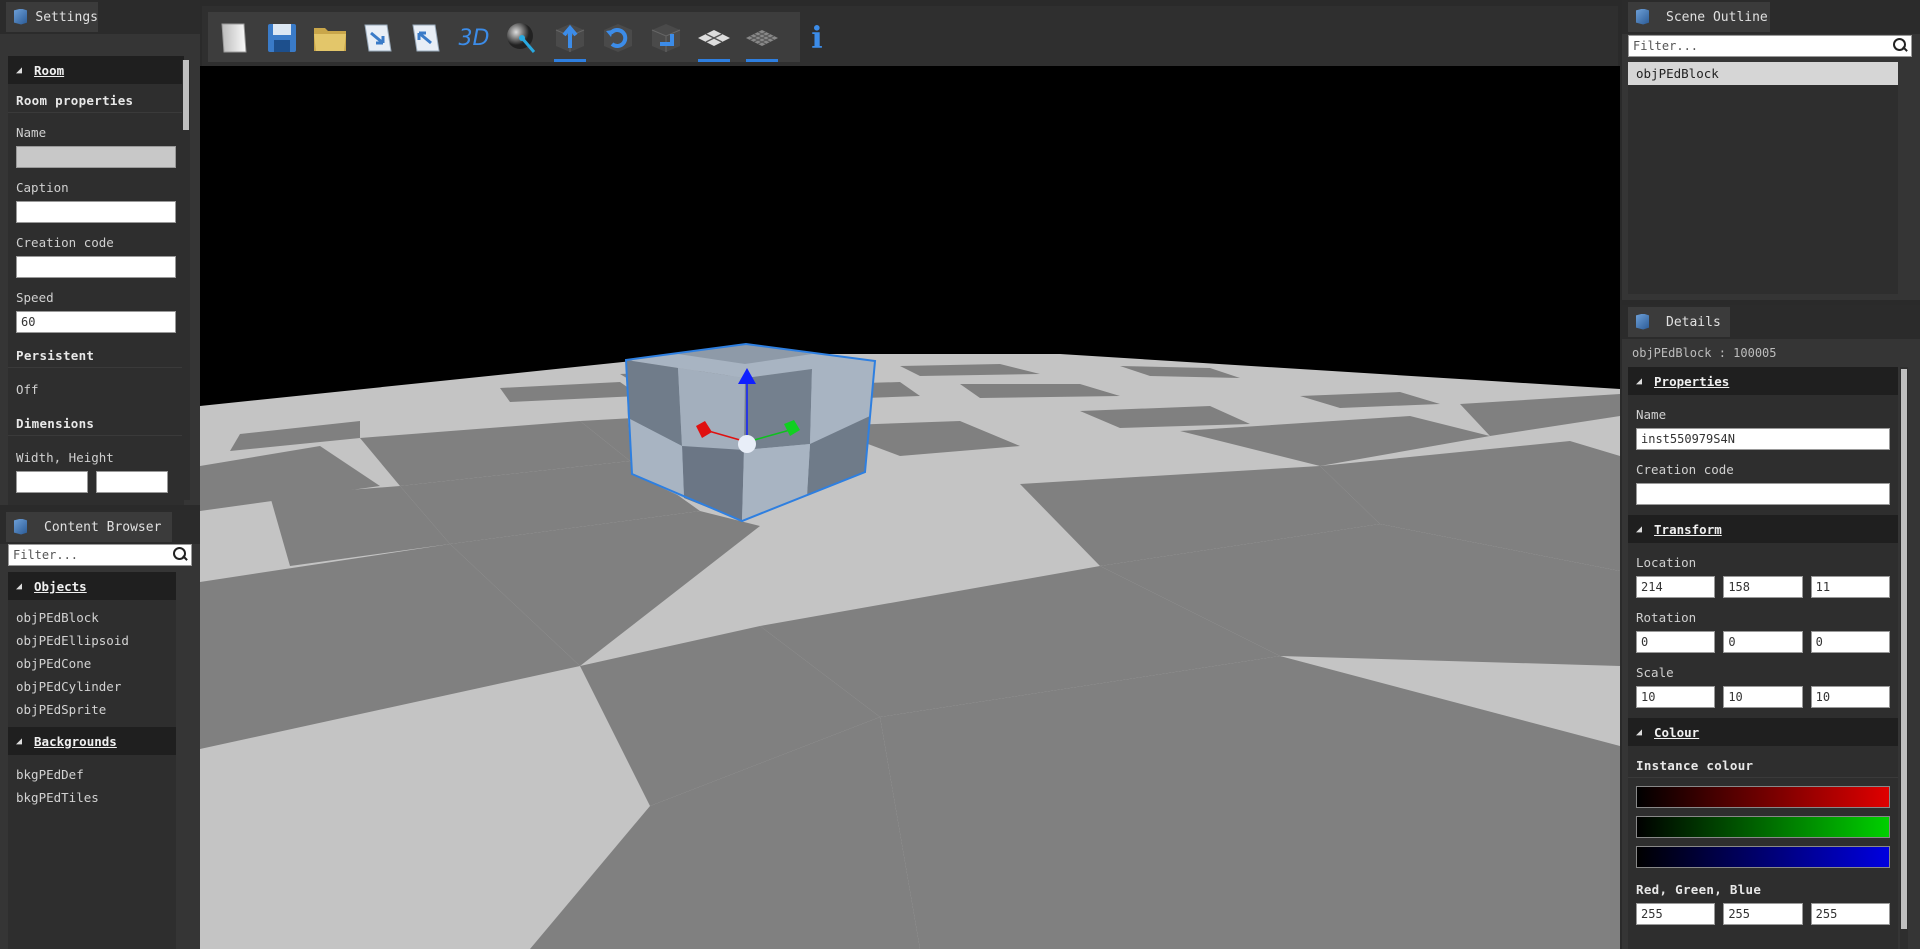 The height and width of the screenshot is (949, 1920). Describe the element at coordinates (1850, 587) in the screenshot. I see `location-z-field: 11` at that location.